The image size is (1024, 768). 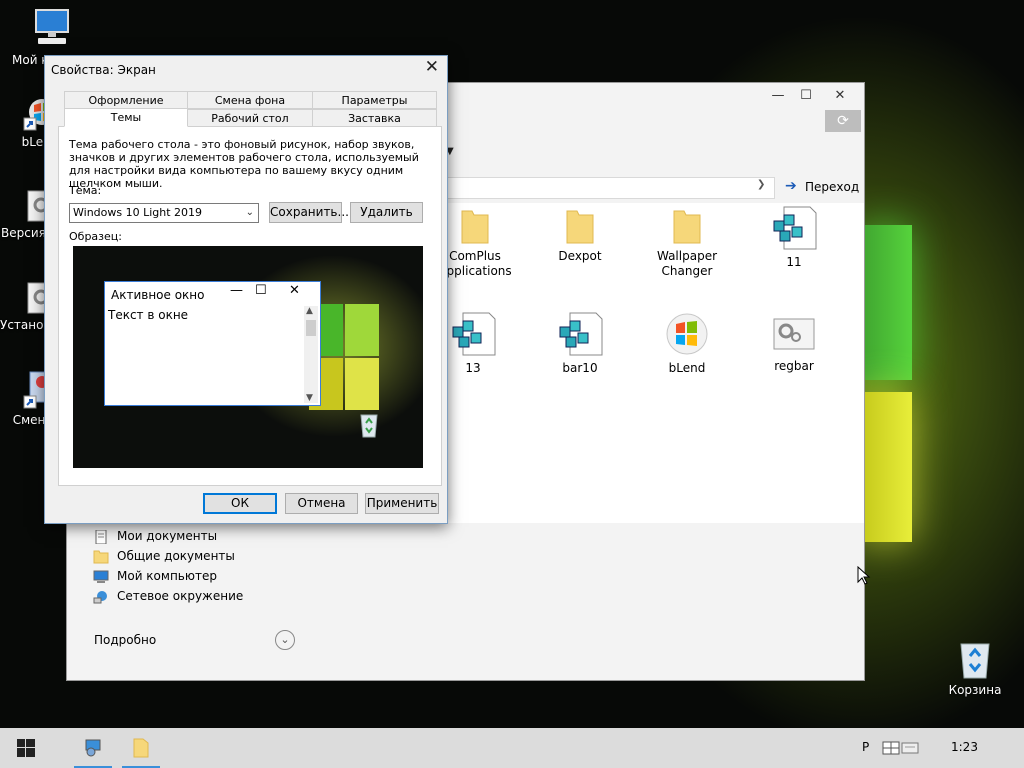 What do you see at coordinates (285, 640) in the screenshot?
I see `expand-chevron-icon: ⌄` at bounding box center [285, 640].